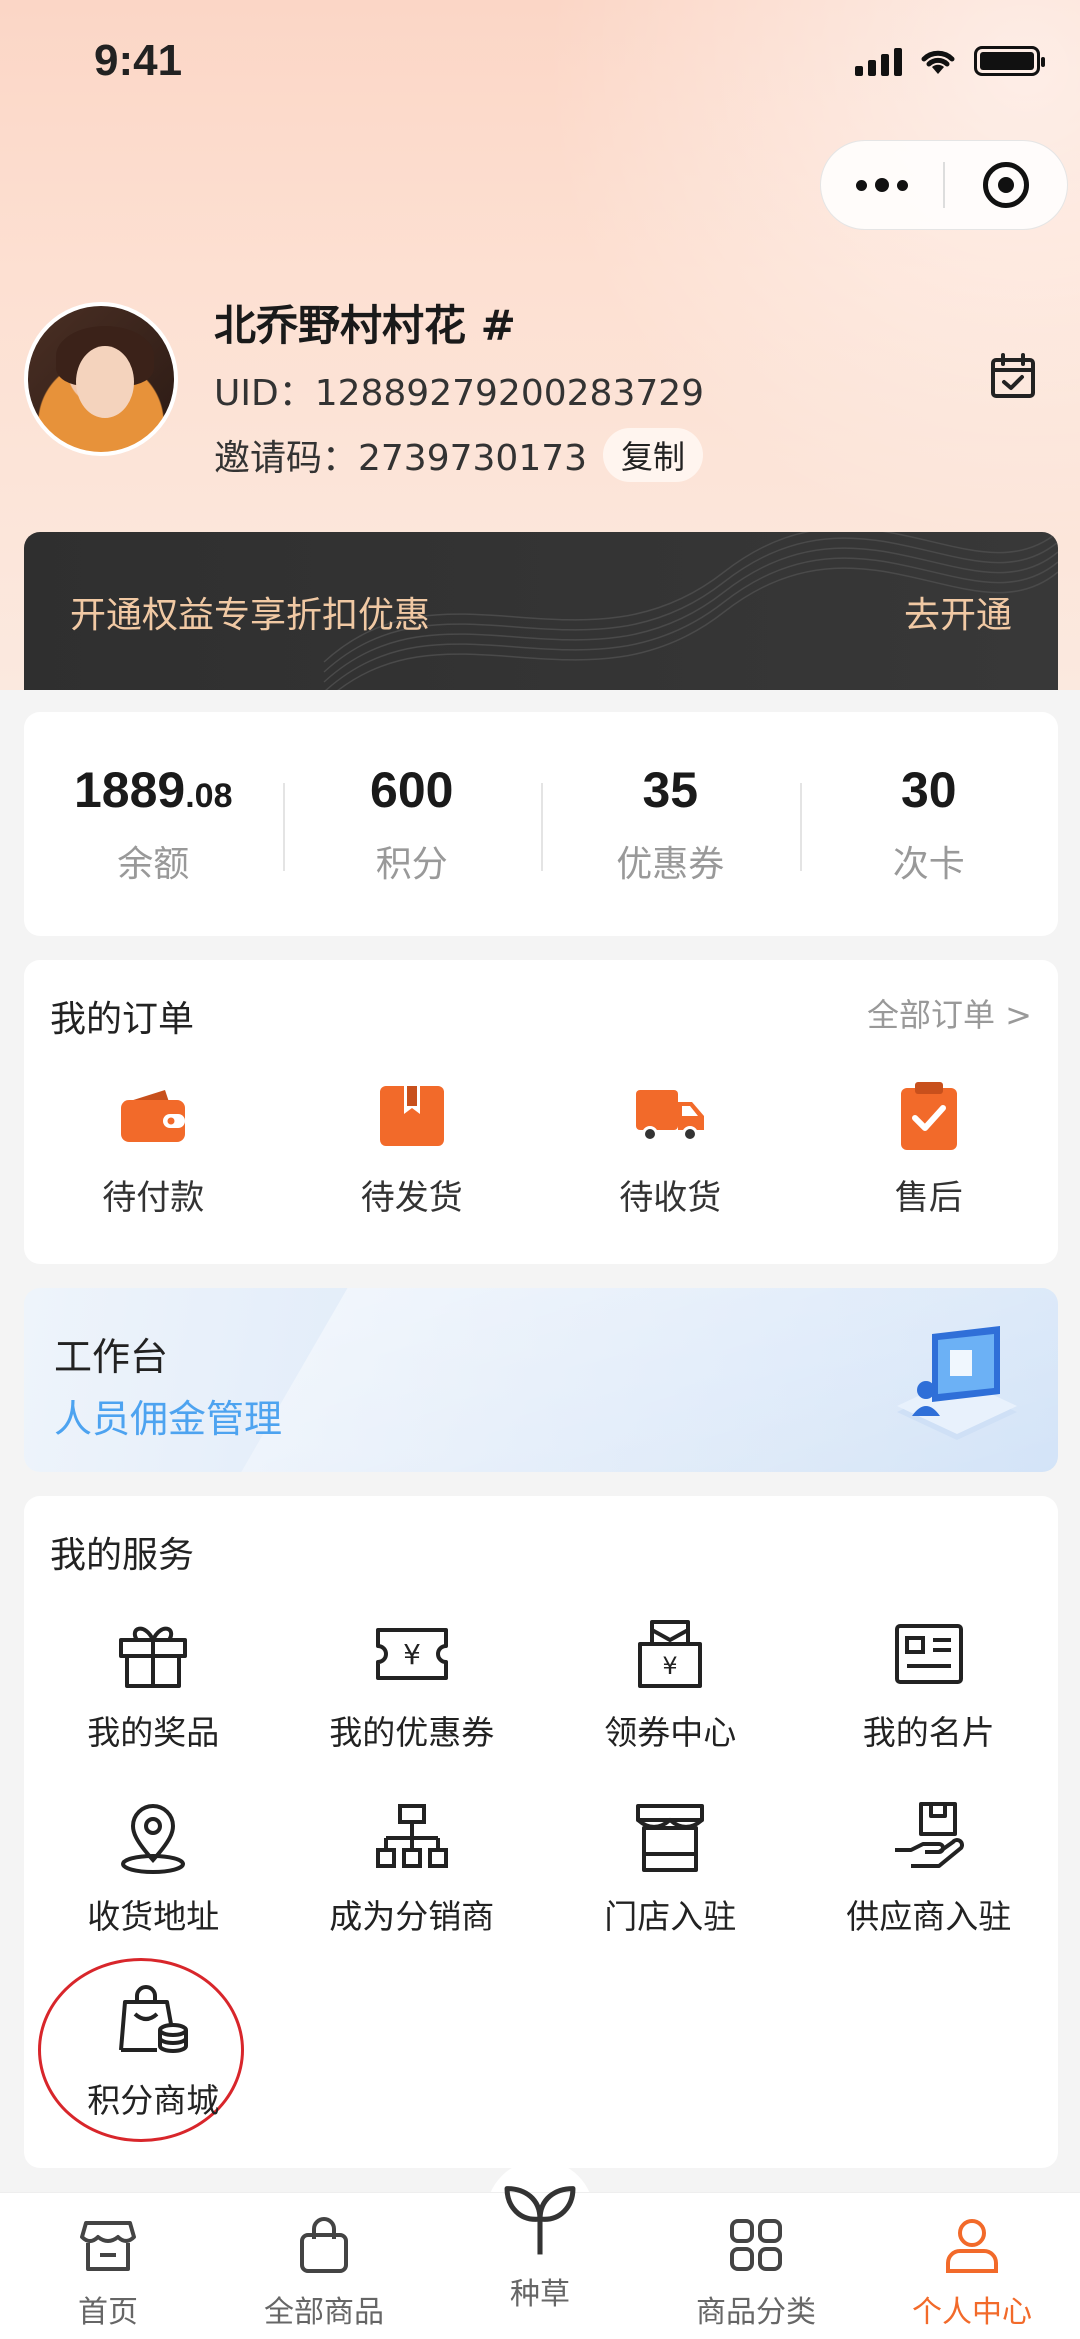 Image resolution: width=1080 pixels, height=2339 pixels. I want to click on coupon-center-icon: ¥, so click(670, 1654).